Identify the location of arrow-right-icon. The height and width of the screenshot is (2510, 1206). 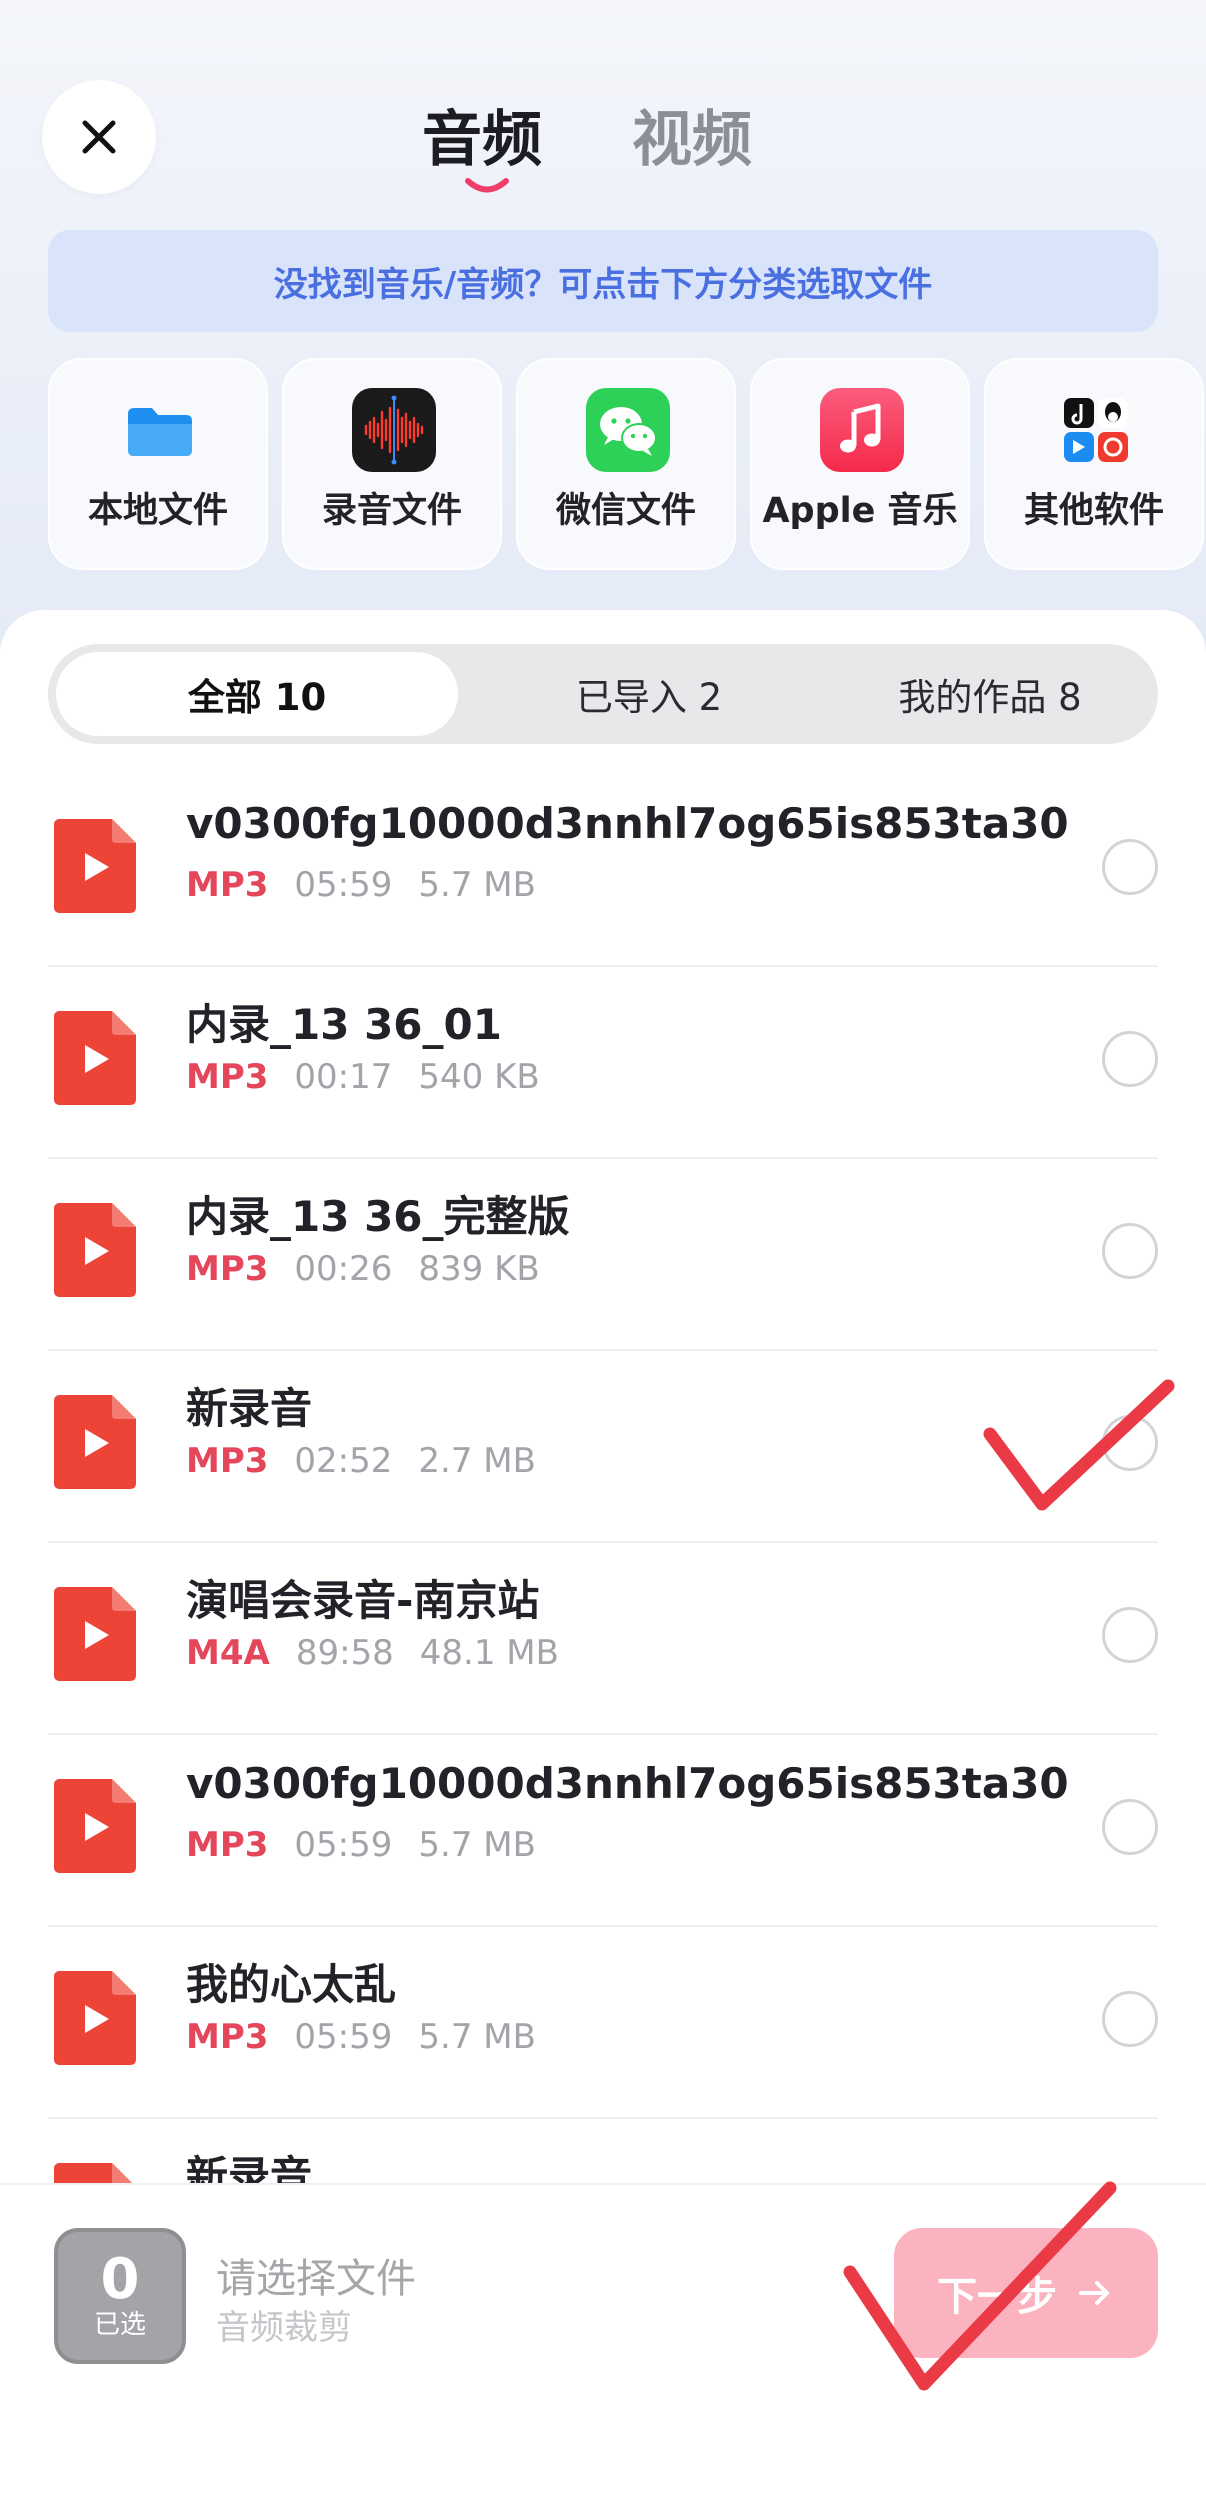
(1094, 2293).